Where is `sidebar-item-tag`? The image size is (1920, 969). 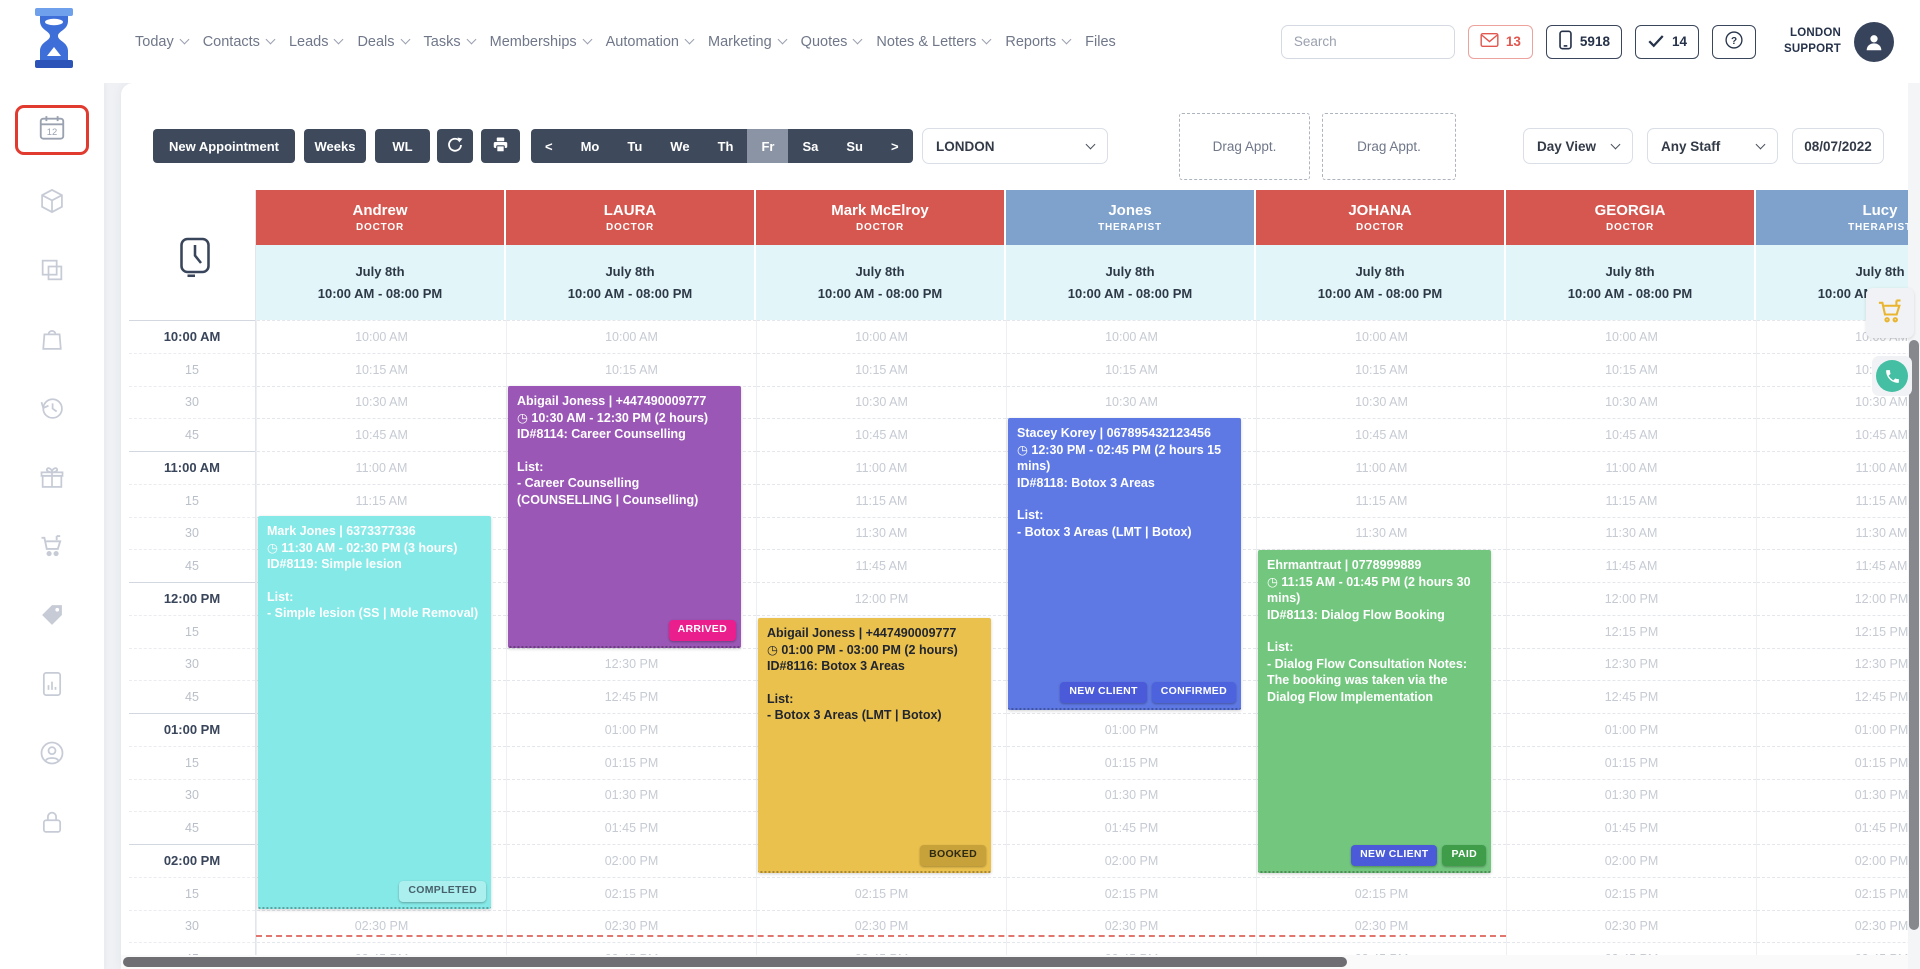 sidebar-item-tag is located at coordinates (52, 617).